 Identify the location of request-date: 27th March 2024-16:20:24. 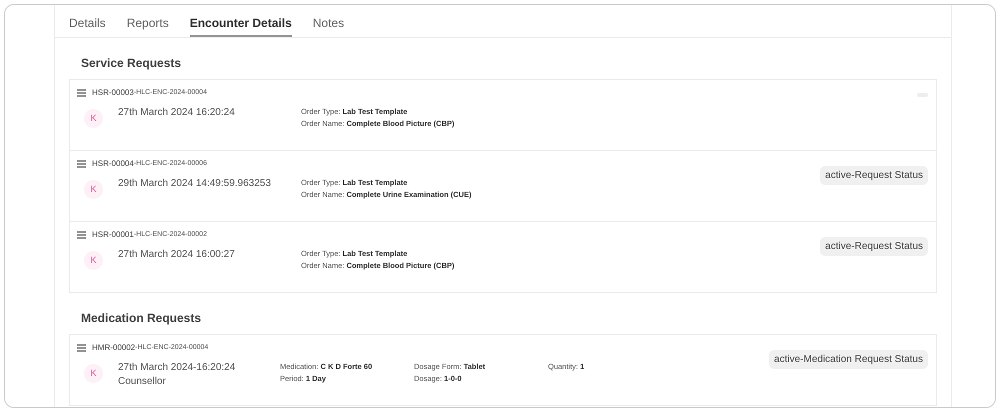
(177, 368).